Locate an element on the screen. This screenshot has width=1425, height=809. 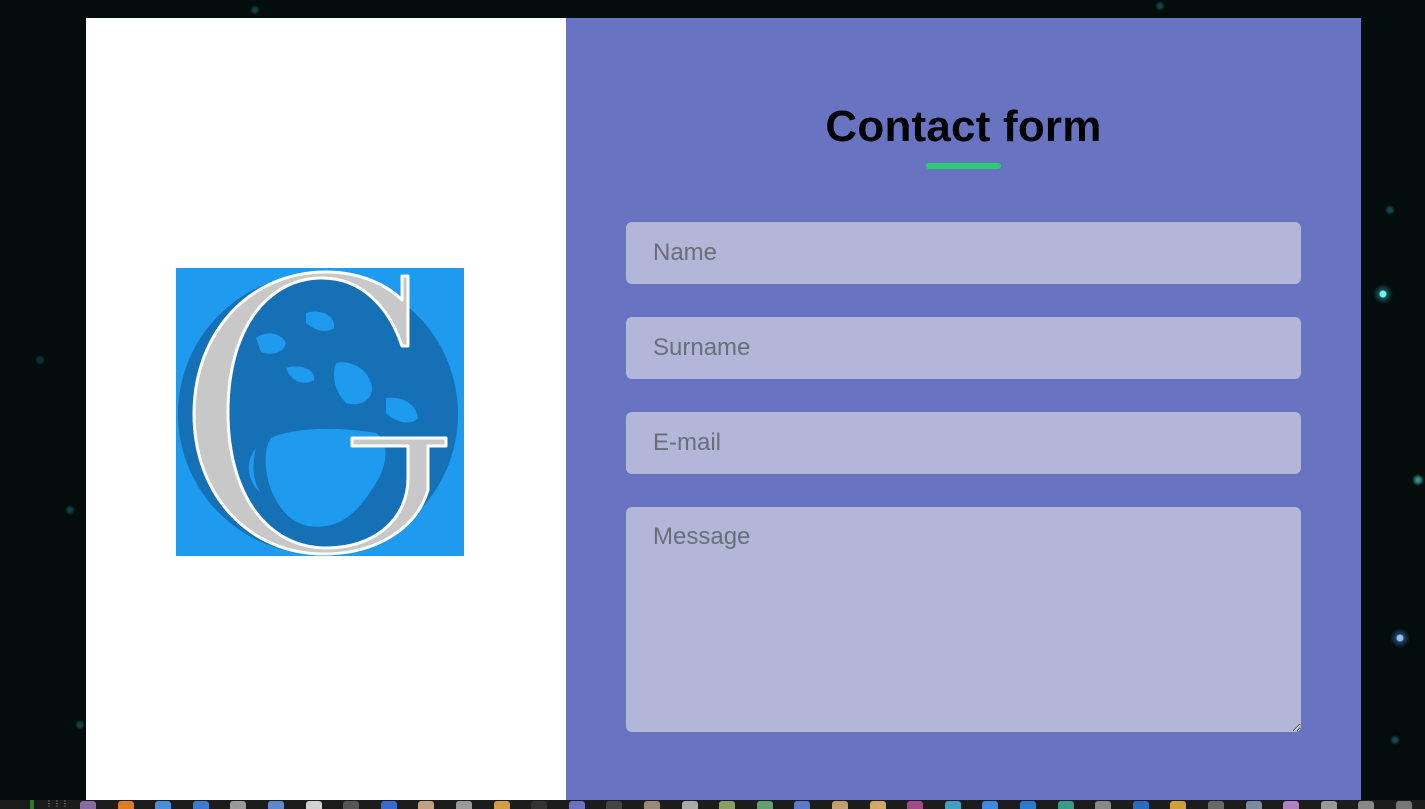
power-icon is located at coordinates (1404, 805).